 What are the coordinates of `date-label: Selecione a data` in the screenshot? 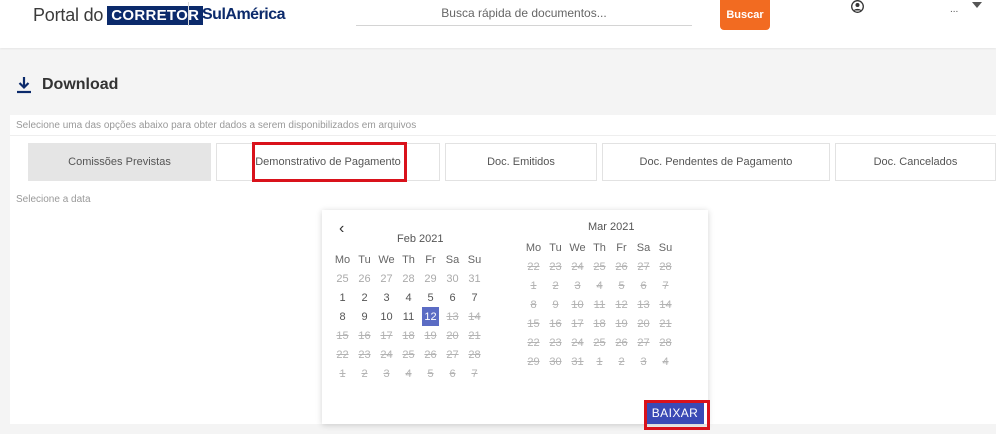 It's located at (53, 199).